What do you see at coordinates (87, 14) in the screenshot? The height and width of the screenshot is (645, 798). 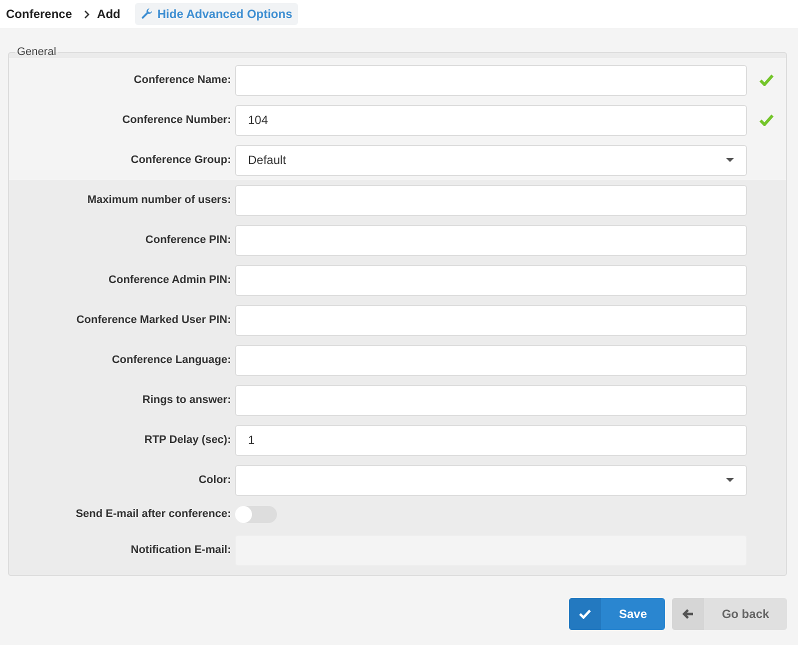 I see `chevron-icon` at bounding box center [87, 14].